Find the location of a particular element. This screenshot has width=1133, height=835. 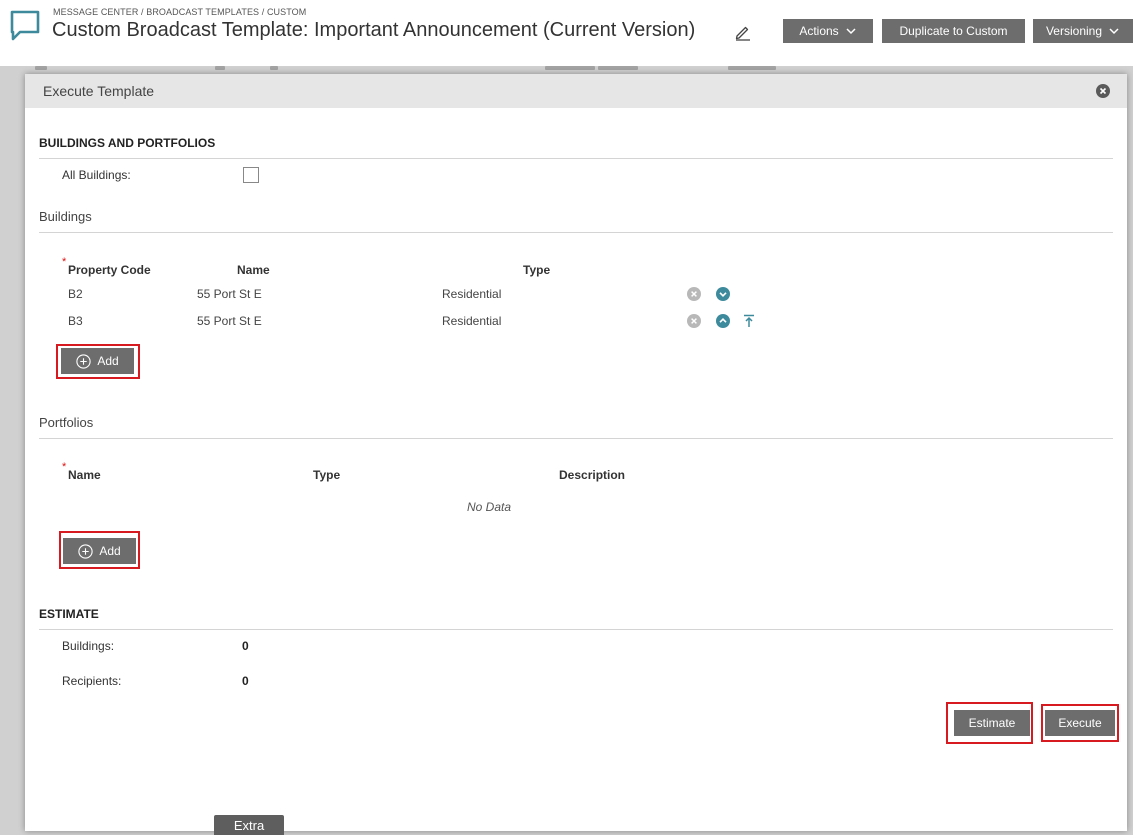

building-code: B2 is located at coordinates (75, 294).